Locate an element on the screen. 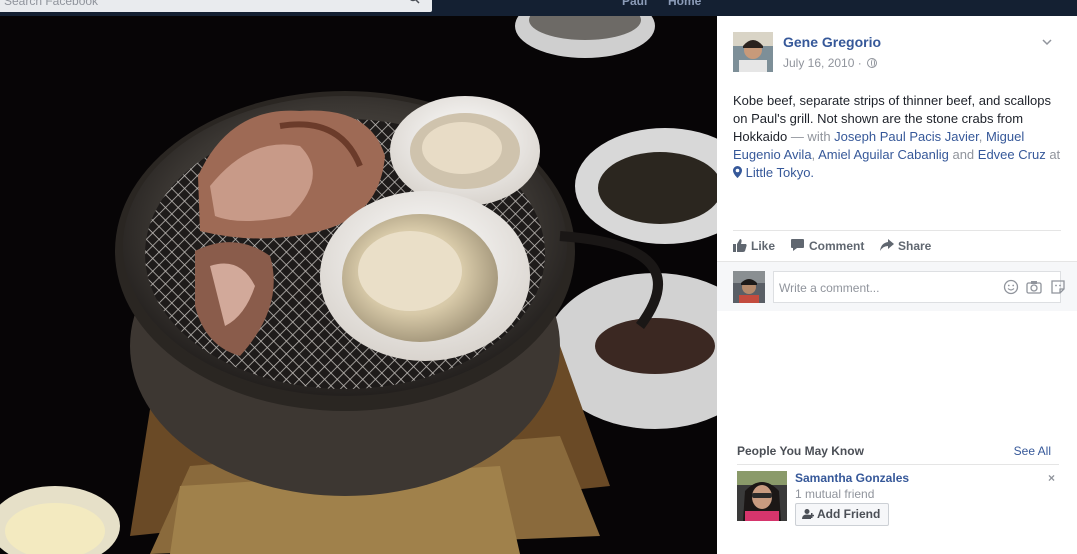  see-all-link: See All is located at coordinates (1032, 451).